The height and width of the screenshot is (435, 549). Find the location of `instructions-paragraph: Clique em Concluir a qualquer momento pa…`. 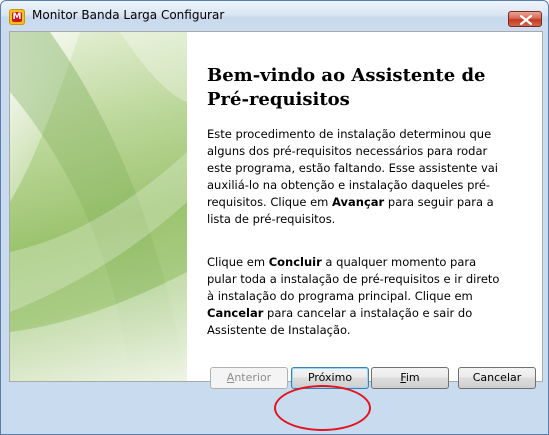

instructions-paragraph: Clique em Concluir a qualquer momento pa… is located at coordinates (357, 296).